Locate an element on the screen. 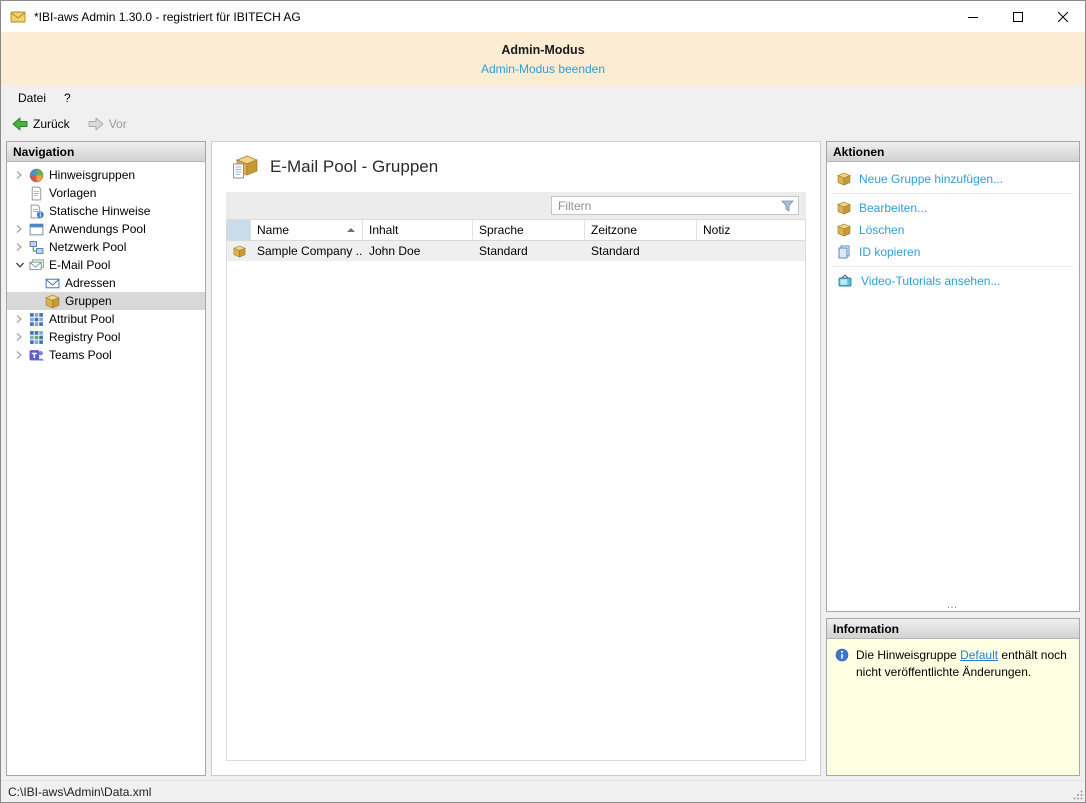  row-inhalt-cell: John Doe is located at coordinates (395, 251).